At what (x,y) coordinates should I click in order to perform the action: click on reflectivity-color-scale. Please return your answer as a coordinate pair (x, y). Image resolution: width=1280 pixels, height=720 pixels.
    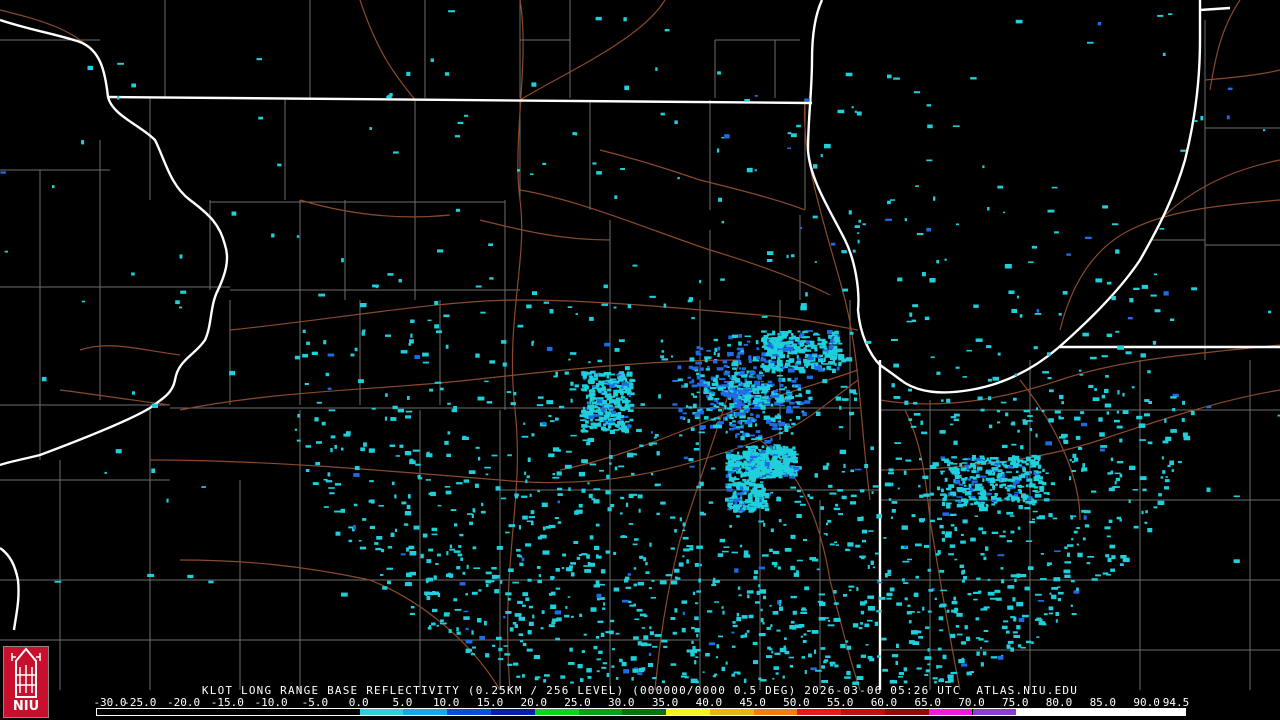
    Looking at the image, I should click on (641, 712).